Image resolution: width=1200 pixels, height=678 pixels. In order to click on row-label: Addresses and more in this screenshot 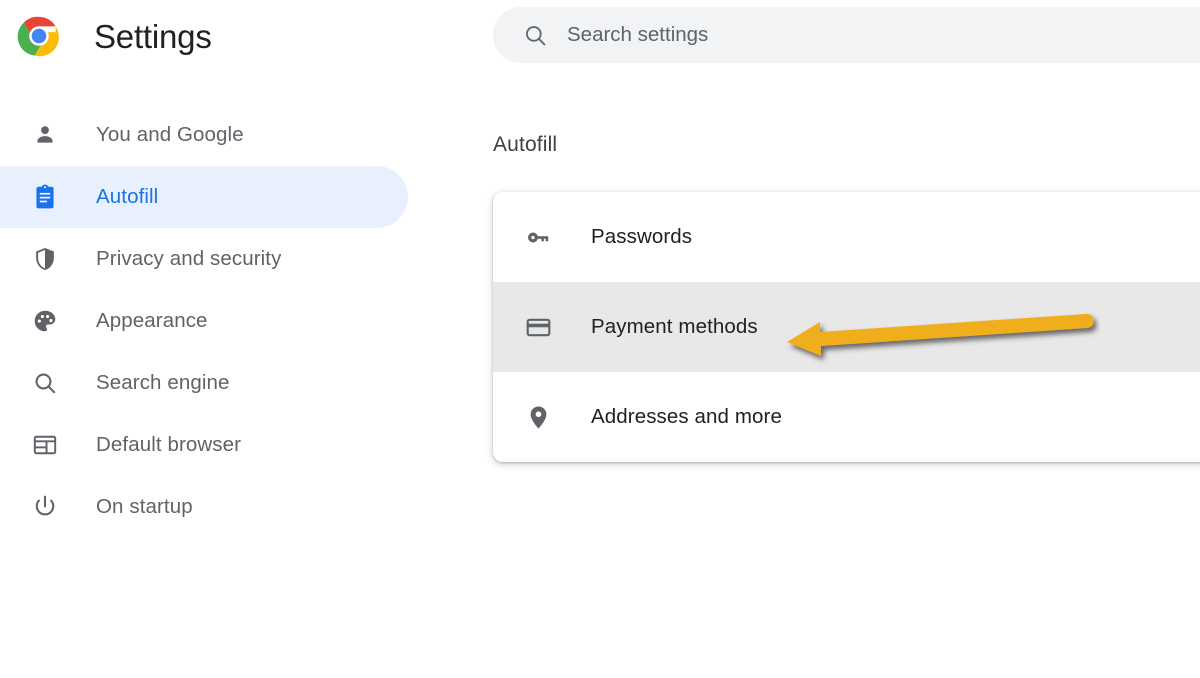, I will do `click(686, 416)`.